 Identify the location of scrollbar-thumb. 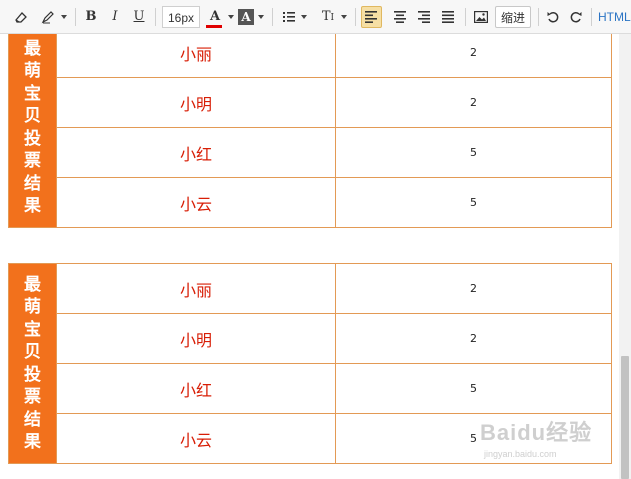
(625, 417).